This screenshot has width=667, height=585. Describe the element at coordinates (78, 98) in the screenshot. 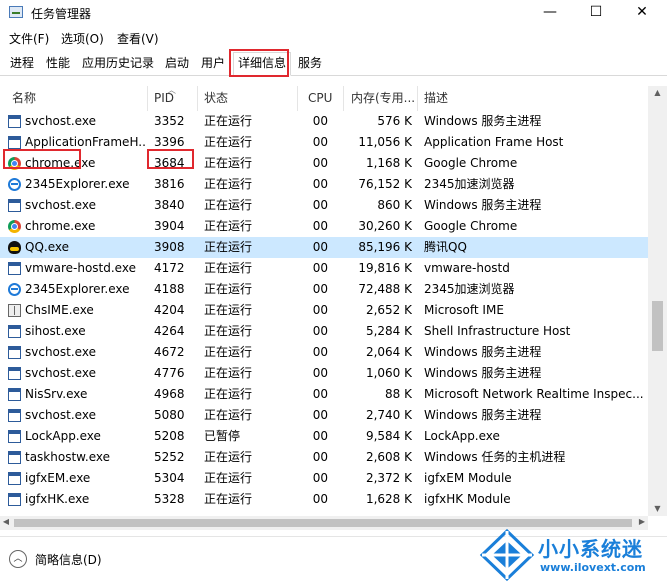

I see `column-name: 名称` at that location.